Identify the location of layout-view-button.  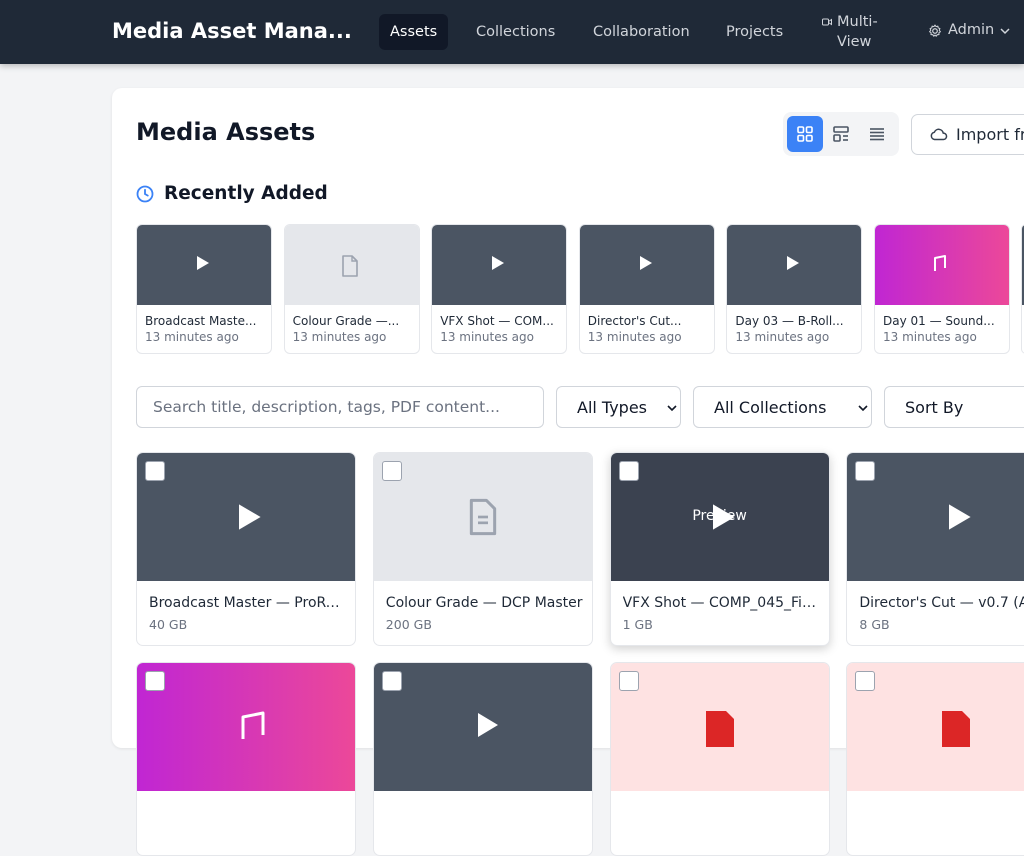
(841, 134).